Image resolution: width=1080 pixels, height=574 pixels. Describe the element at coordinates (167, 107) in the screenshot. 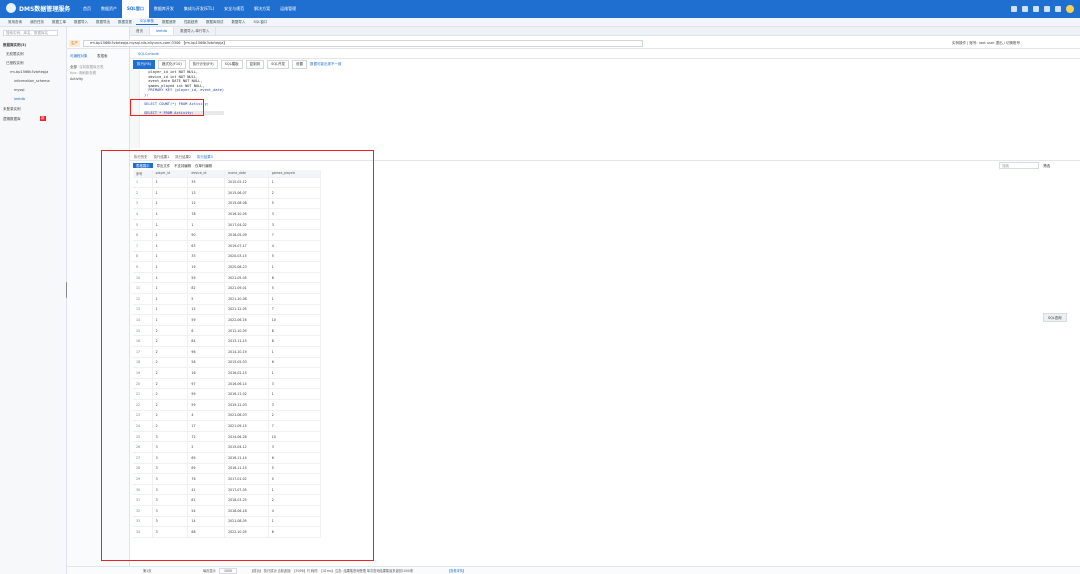

I see `highlight-box-query` at that location.